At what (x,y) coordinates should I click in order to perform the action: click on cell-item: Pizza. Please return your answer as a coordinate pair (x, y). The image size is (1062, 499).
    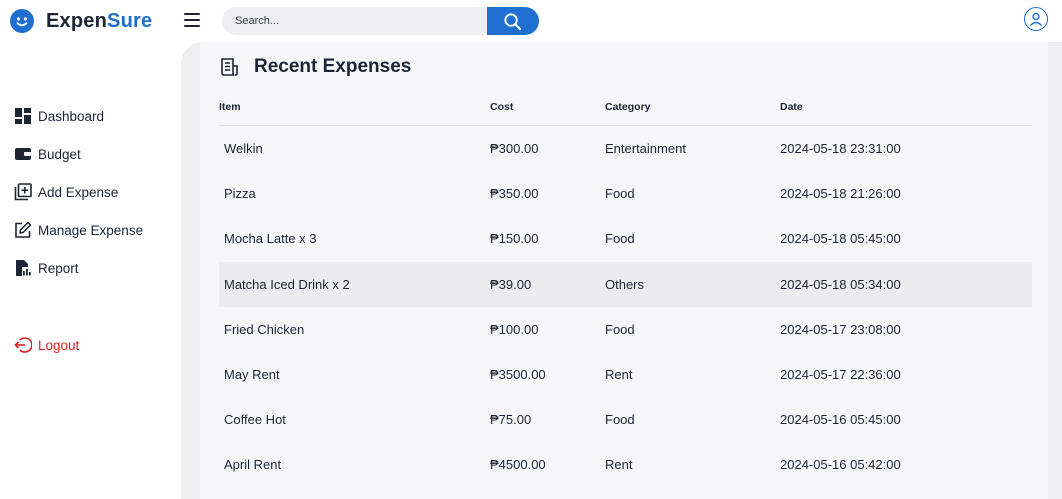
    Looking at the image, I should click on (240, 194).